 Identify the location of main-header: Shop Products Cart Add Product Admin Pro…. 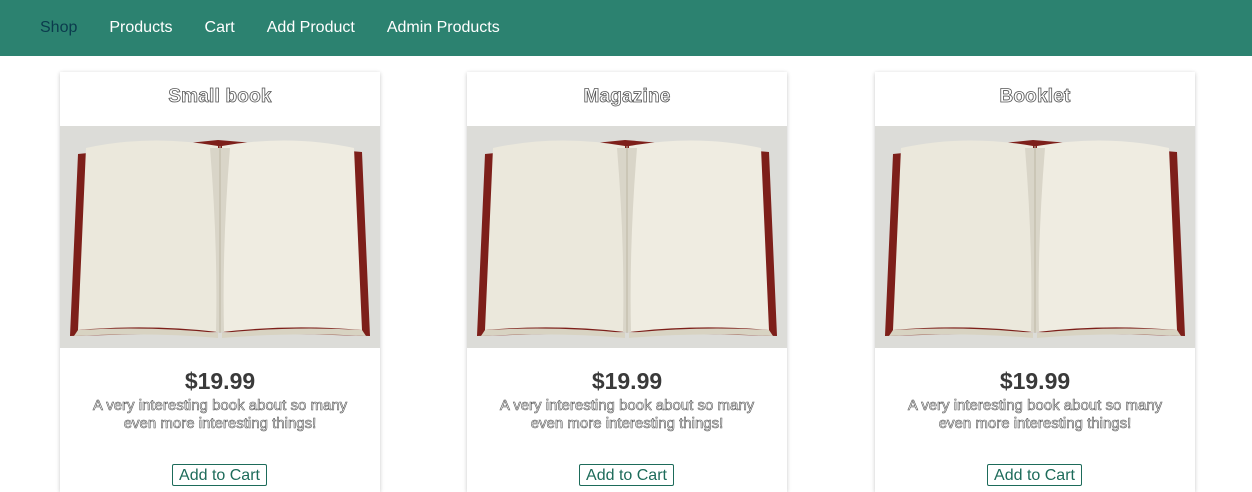
(626, 28).